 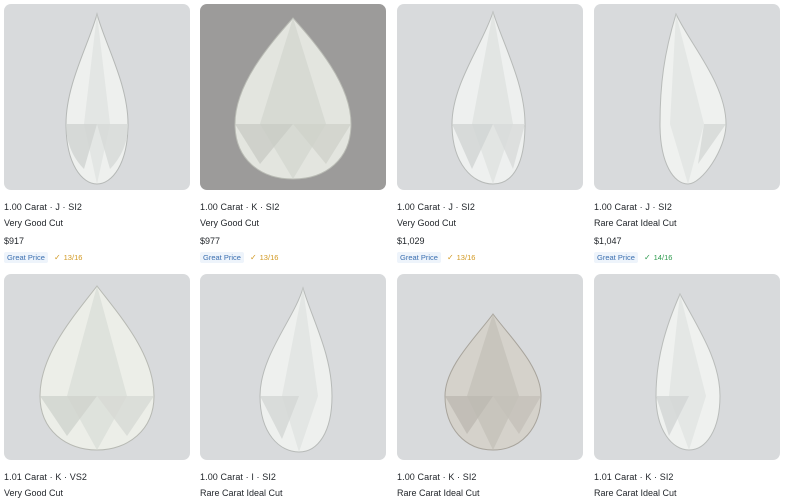 I want to click on diamond-card: 1.01 Carat · K · VS2 Very Good Cut, so click(x=97, y=386).